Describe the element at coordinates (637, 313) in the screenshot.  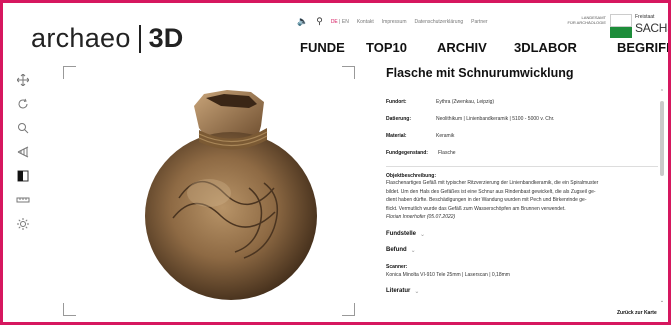
I see `back-to-map-link: Zurück zur Karte` at that location.